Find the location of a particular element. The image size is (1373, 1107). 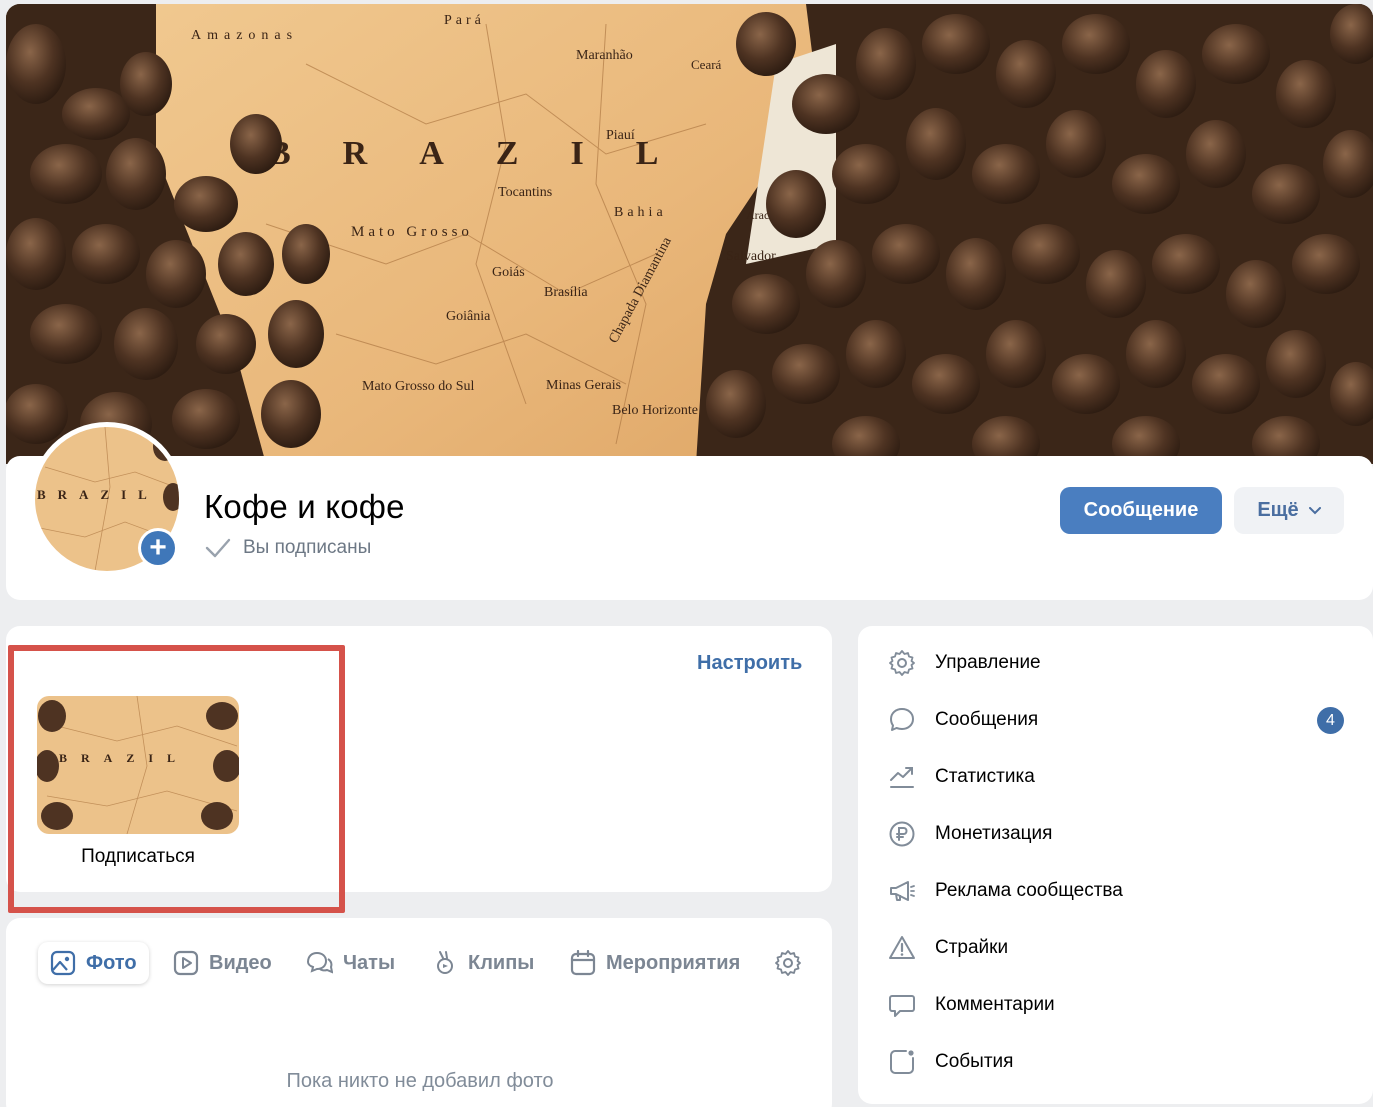

plus-icon: + is located at coordinates (158, 548).